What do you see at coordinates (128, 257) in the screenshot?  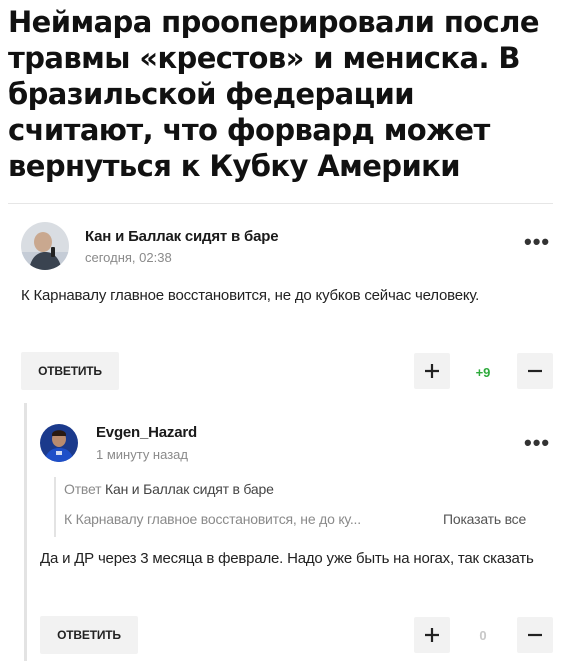 I see `comment-time: сегодня, 02:38` at bounding box center [128, 257].